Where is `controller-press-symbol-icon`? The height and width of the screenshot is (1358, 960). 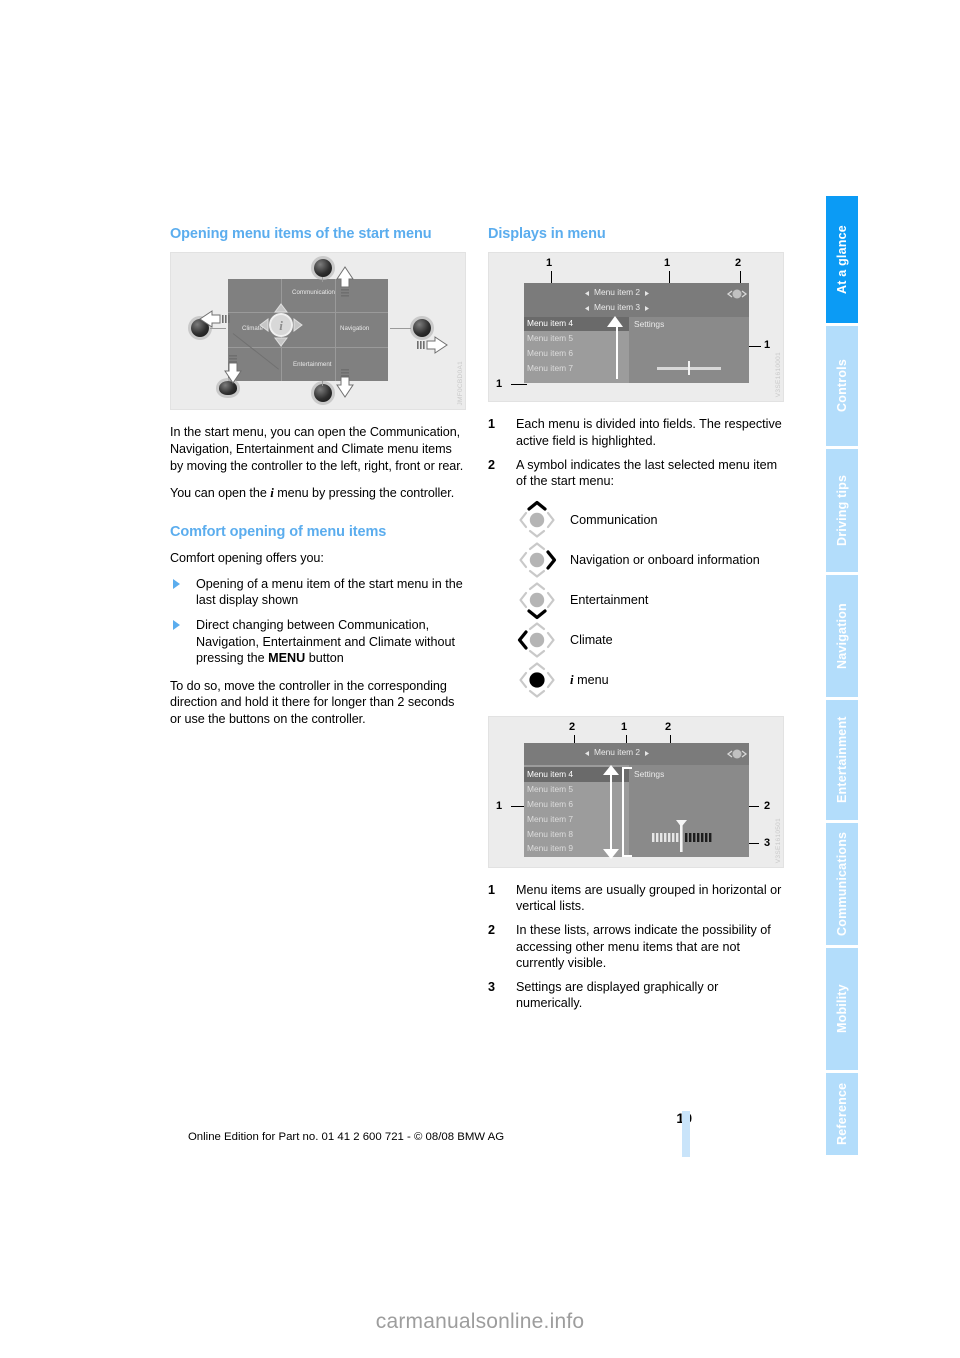 controller-press-symbol-icon is located at coordinates (537, 680).